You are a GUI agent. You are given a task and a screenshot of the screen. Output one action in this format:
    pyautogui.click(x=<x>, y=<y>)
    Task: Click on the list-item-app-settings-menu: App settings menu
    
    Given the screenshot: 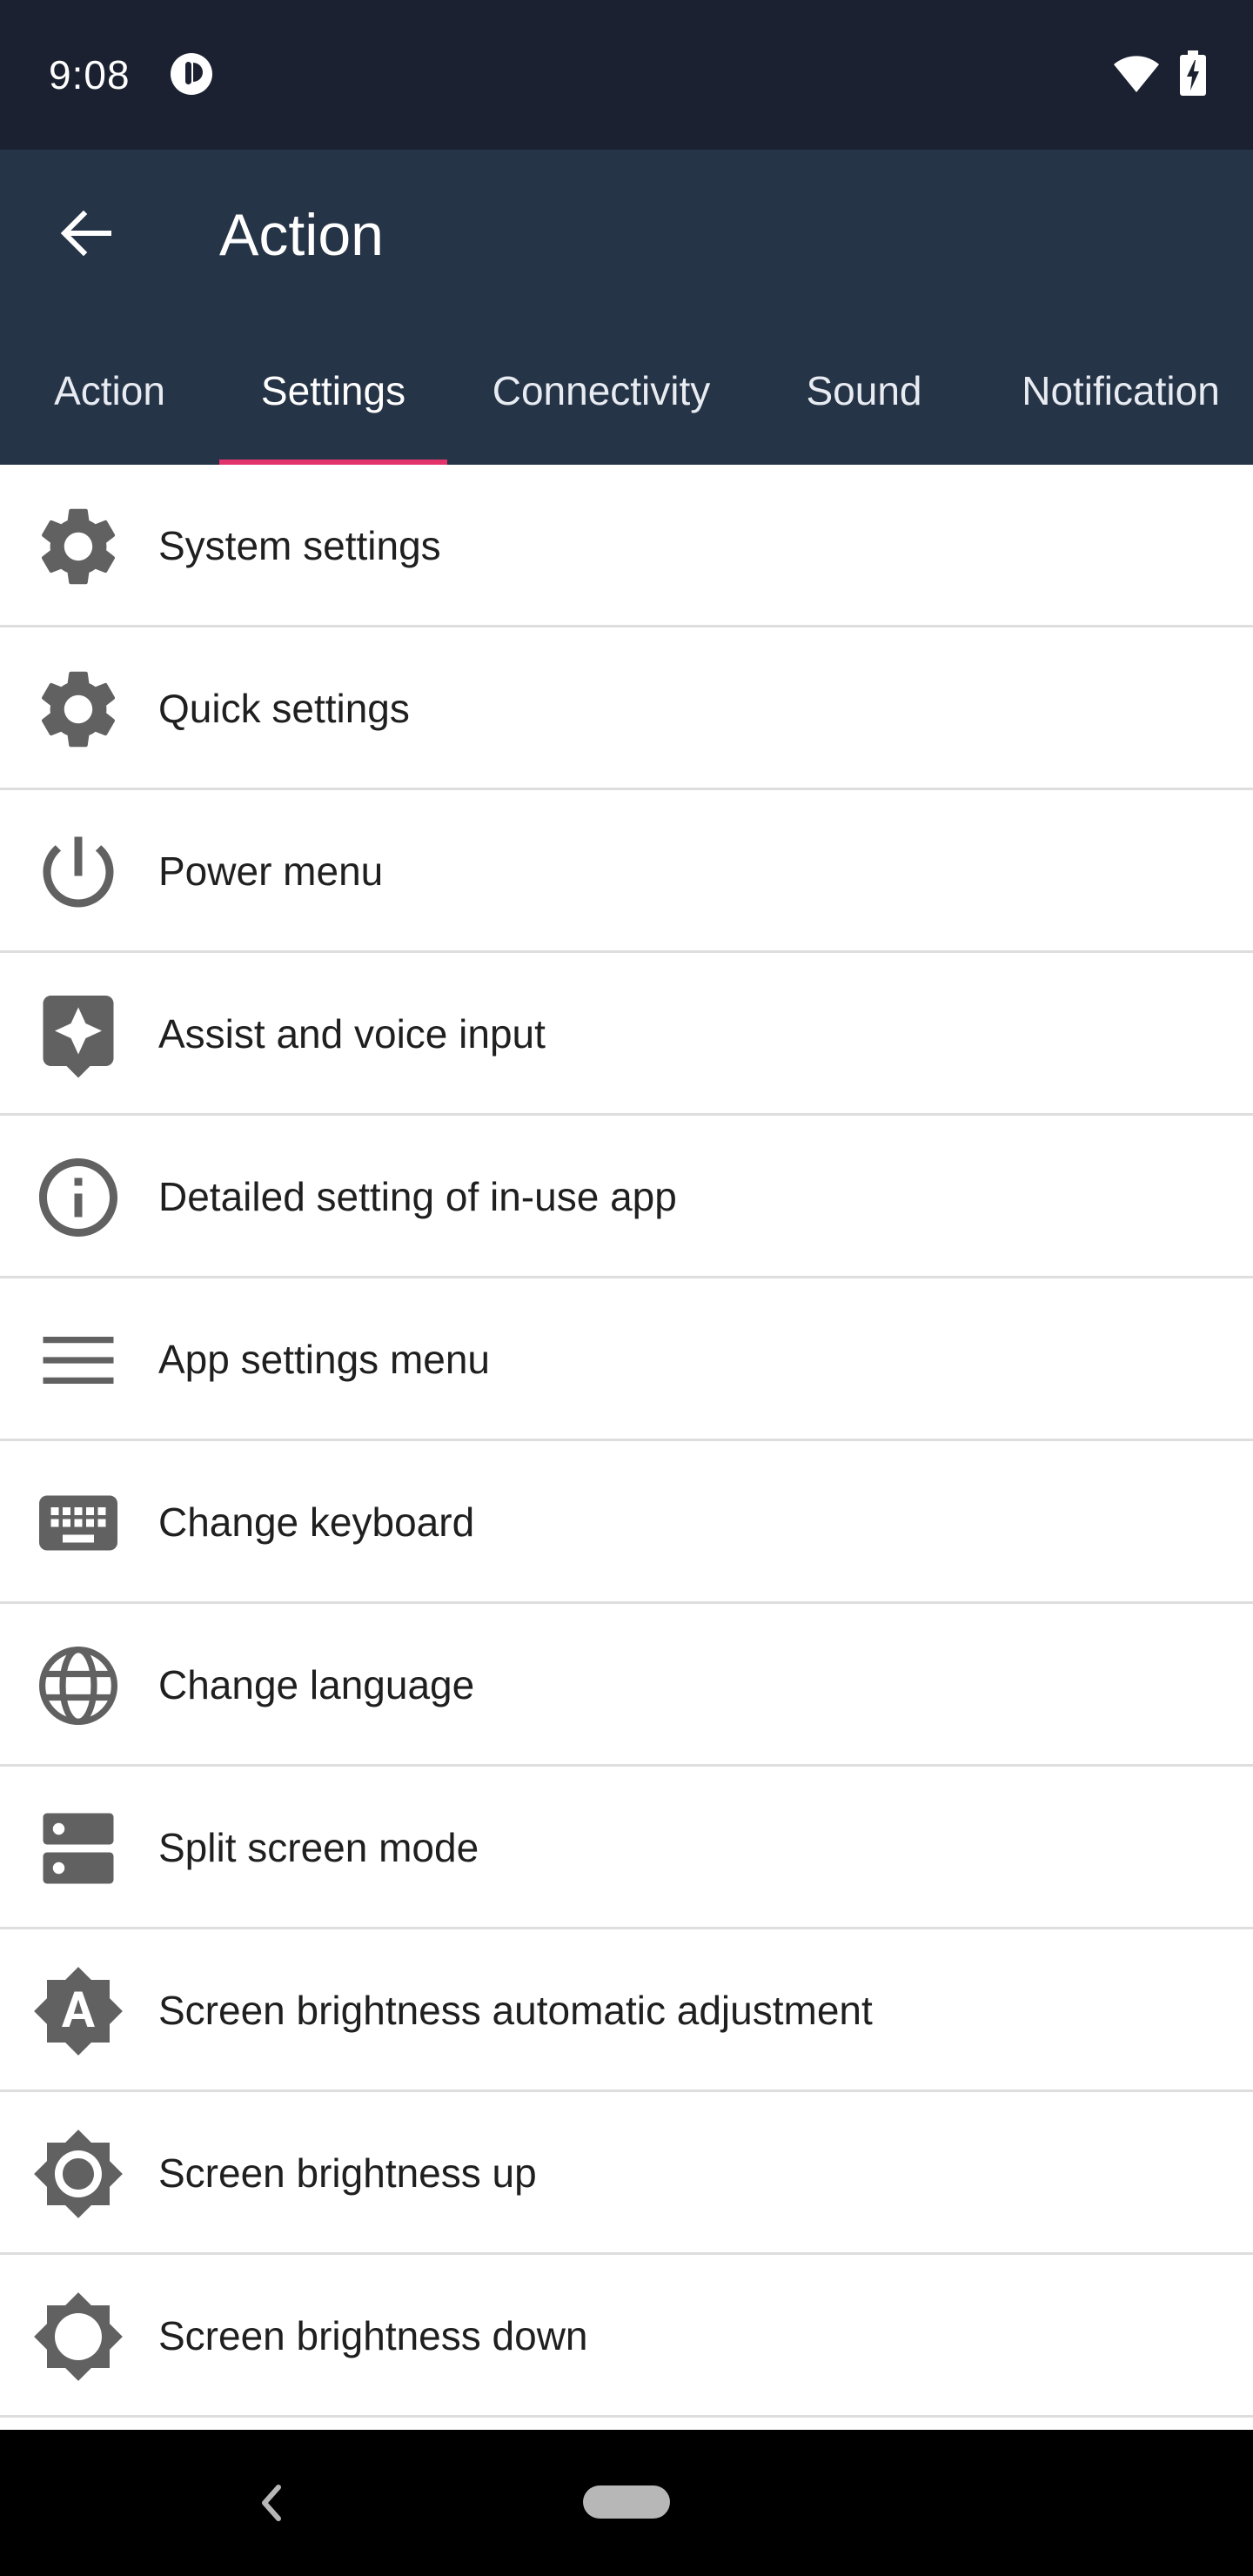 What is the action you would take?
    pyautogui.click(x=626, y=1359)
    